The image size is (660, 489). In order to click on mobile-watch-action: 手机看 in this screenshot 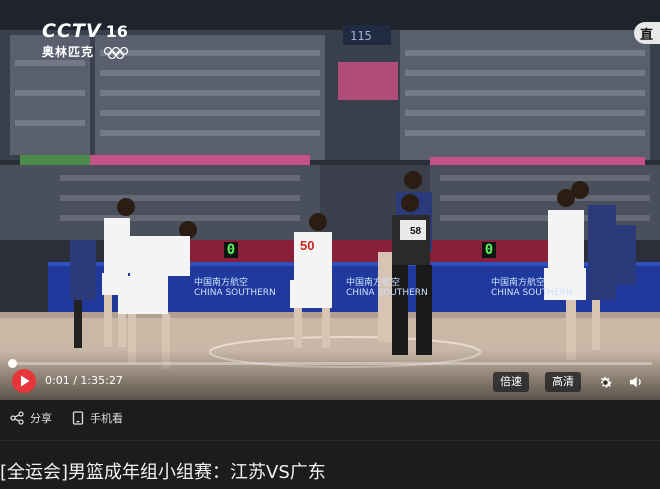, I will do `click(97, 418)`.